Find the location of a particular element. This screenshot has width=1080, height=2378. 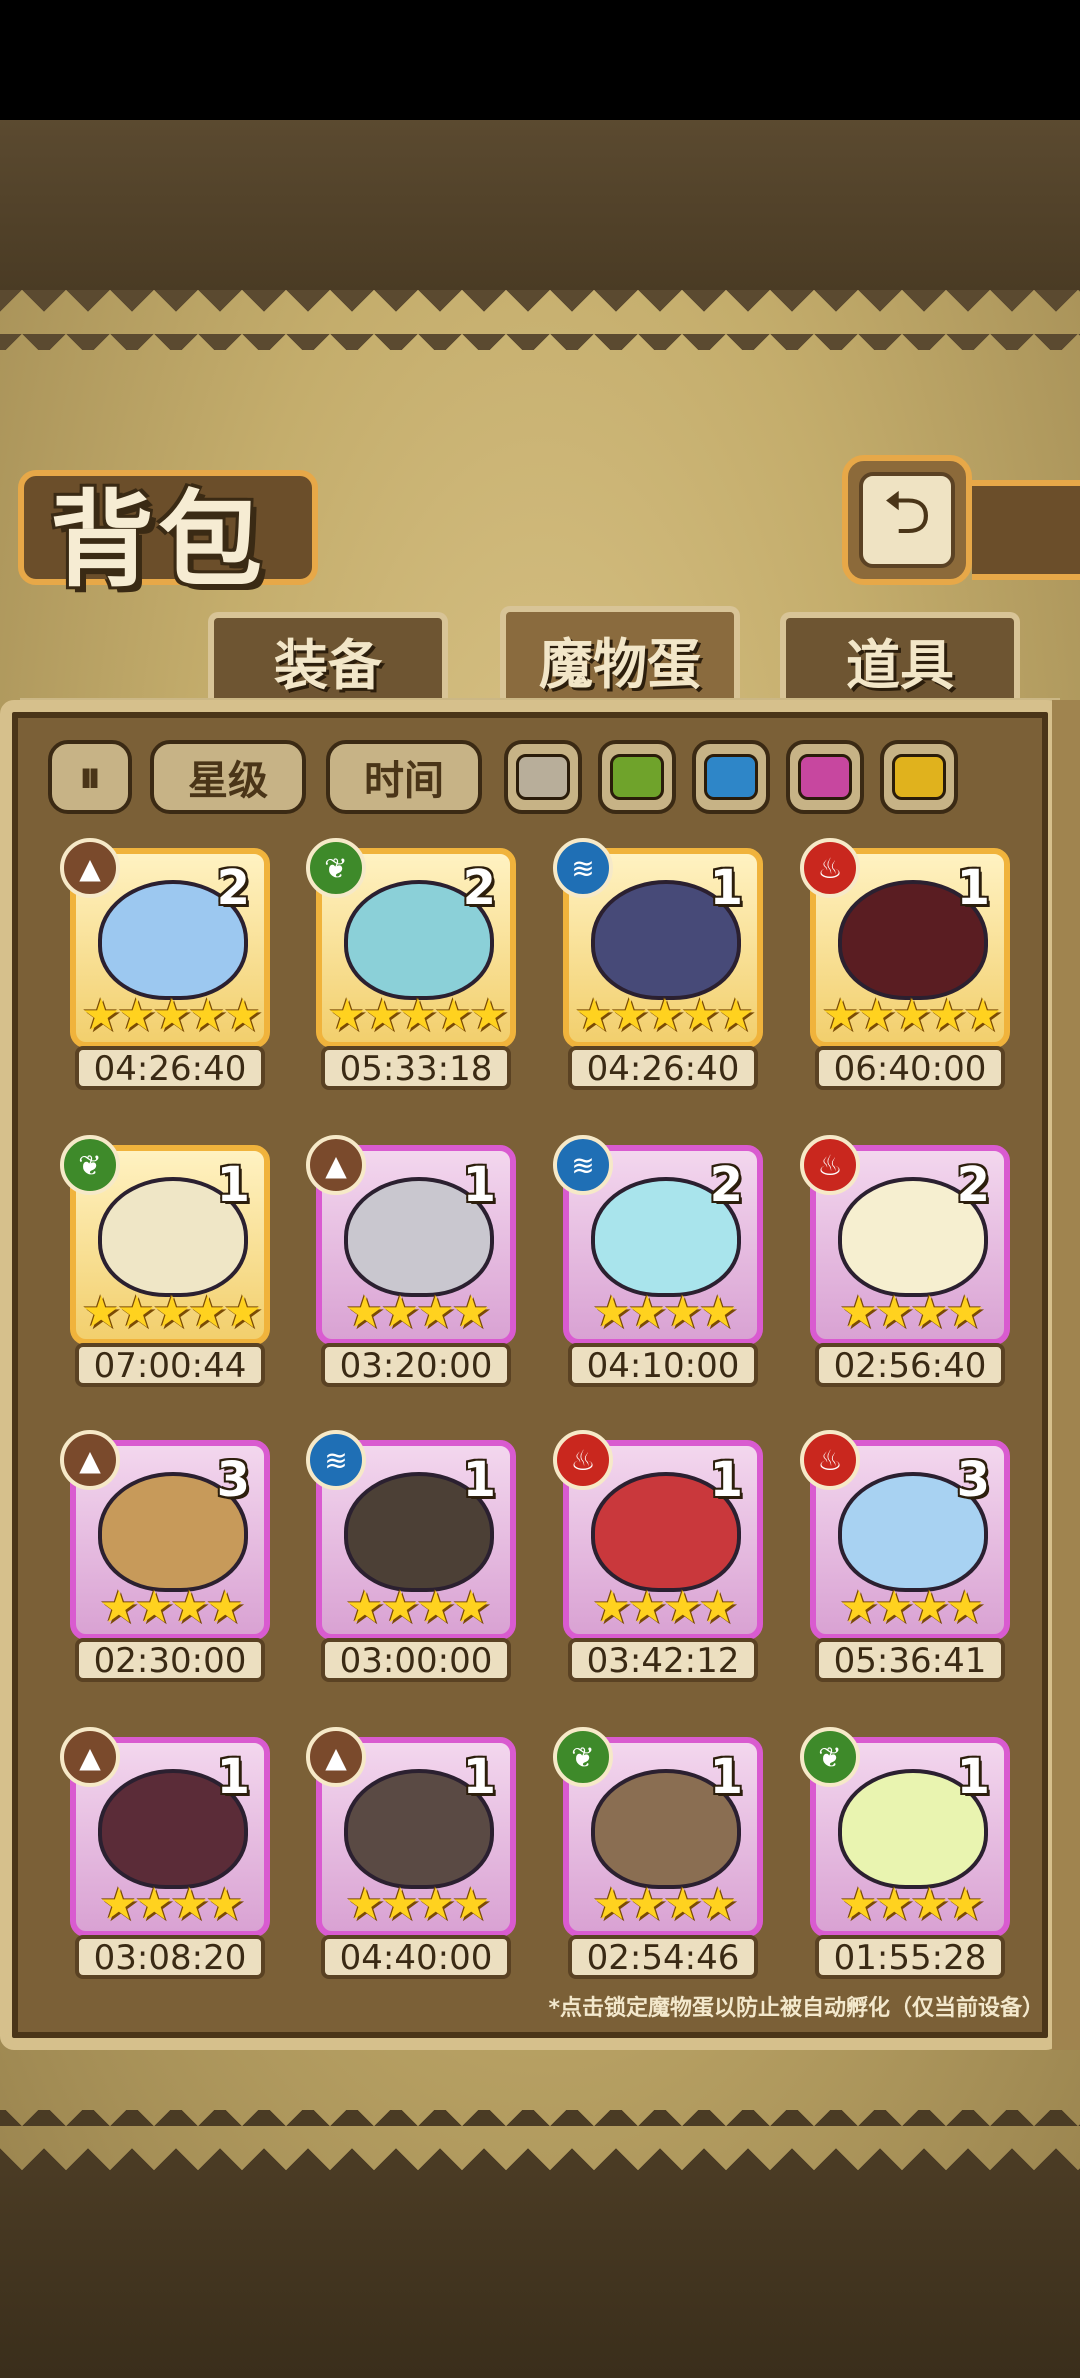

color-filter-pink is located at coordinates (825, 777).